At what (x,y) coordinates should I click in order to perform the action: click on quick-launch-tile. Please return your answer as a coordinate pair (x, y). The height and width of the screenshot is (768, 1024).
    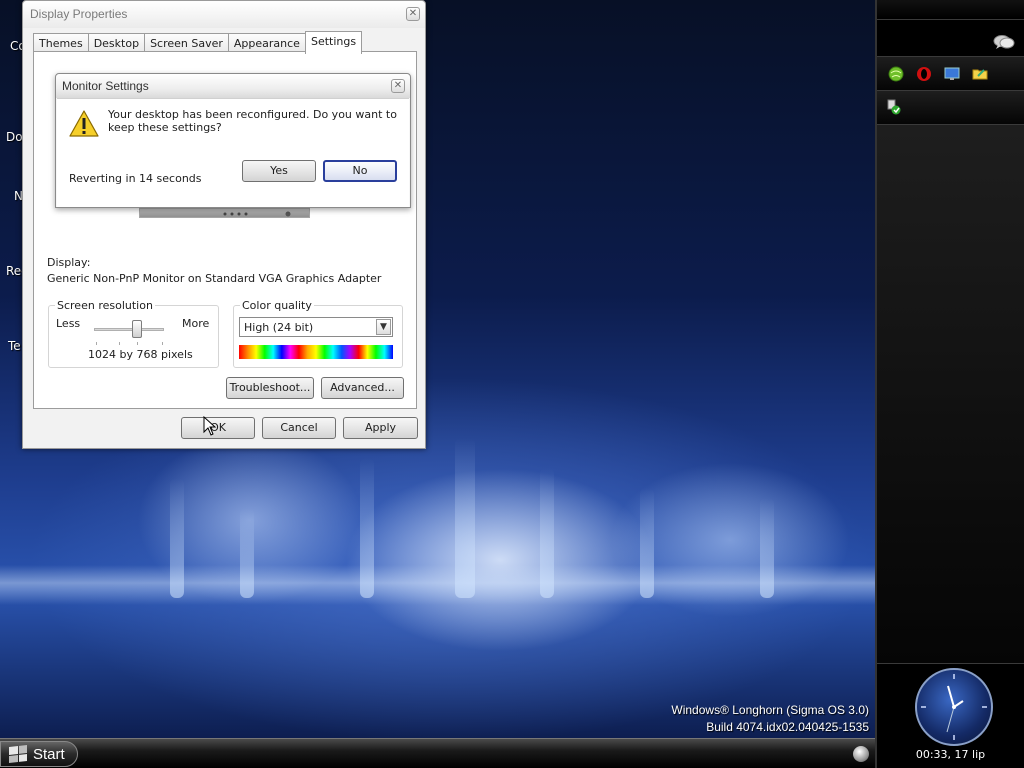
    Looking at the image, I should click on (950, 73).